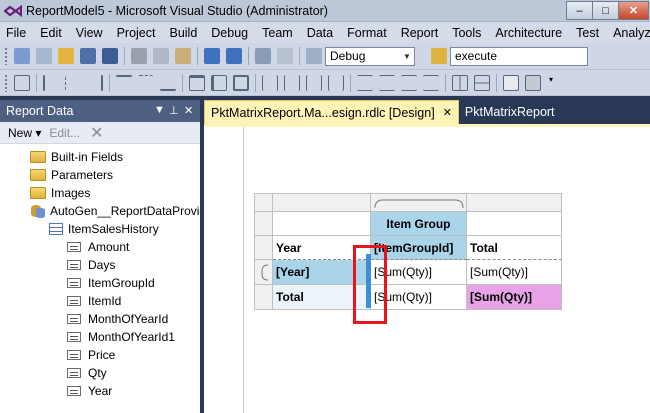 The image size is (650, 413). I want to click on vertical-spacing-icon, so click(365, 82).